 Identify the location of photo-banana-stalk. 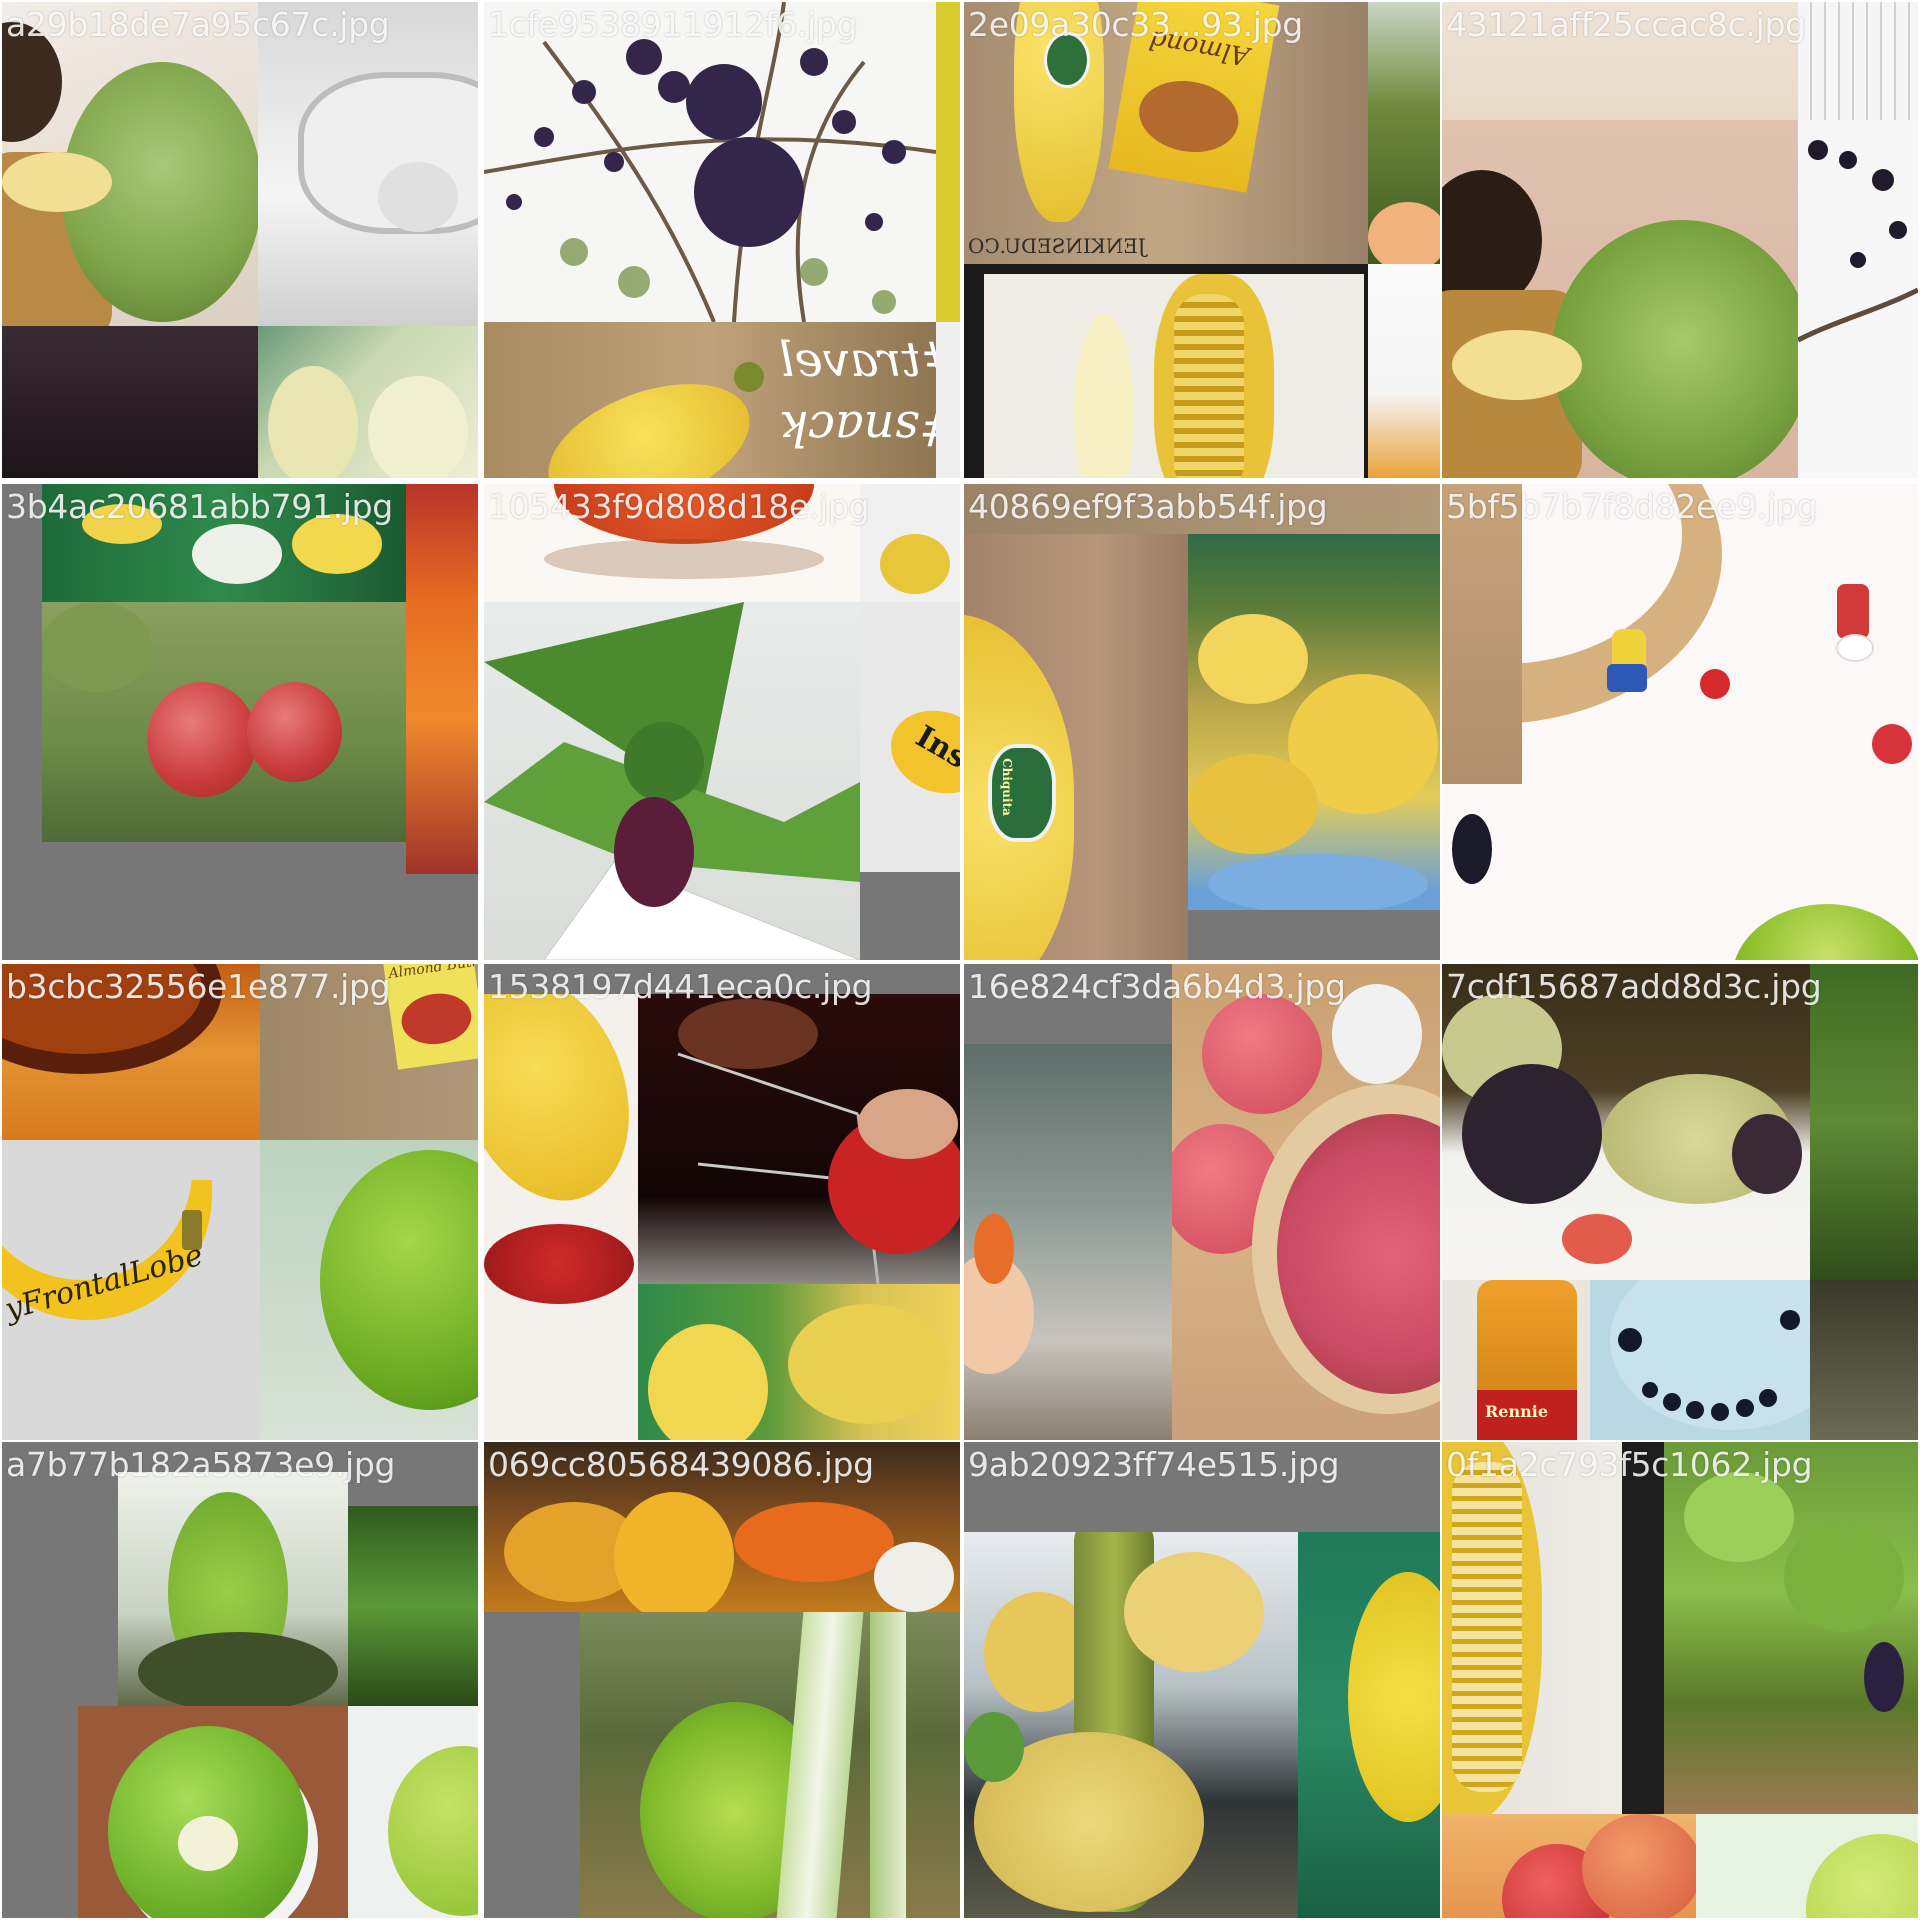
(1131, 1725).